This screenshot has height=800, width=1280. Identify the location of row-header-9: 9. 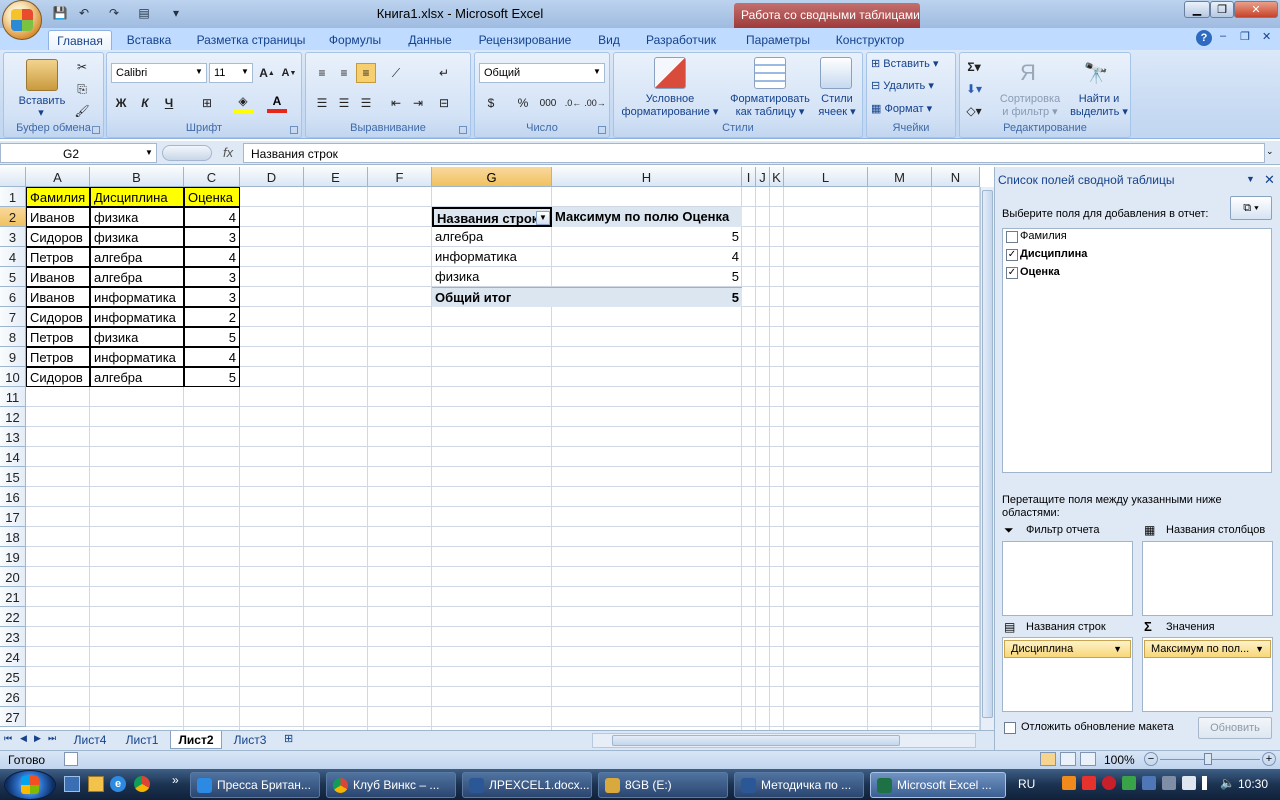
(13, 357).